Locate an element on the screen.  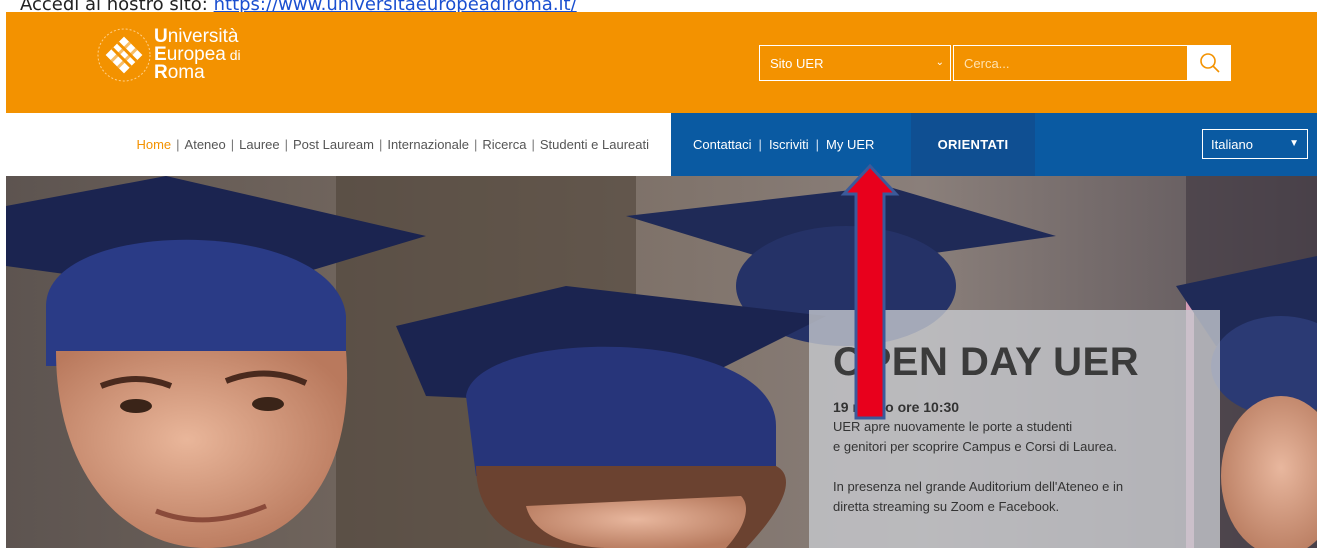
nav-item-ateneo: Ateneo is located at coordinates (205, 144).